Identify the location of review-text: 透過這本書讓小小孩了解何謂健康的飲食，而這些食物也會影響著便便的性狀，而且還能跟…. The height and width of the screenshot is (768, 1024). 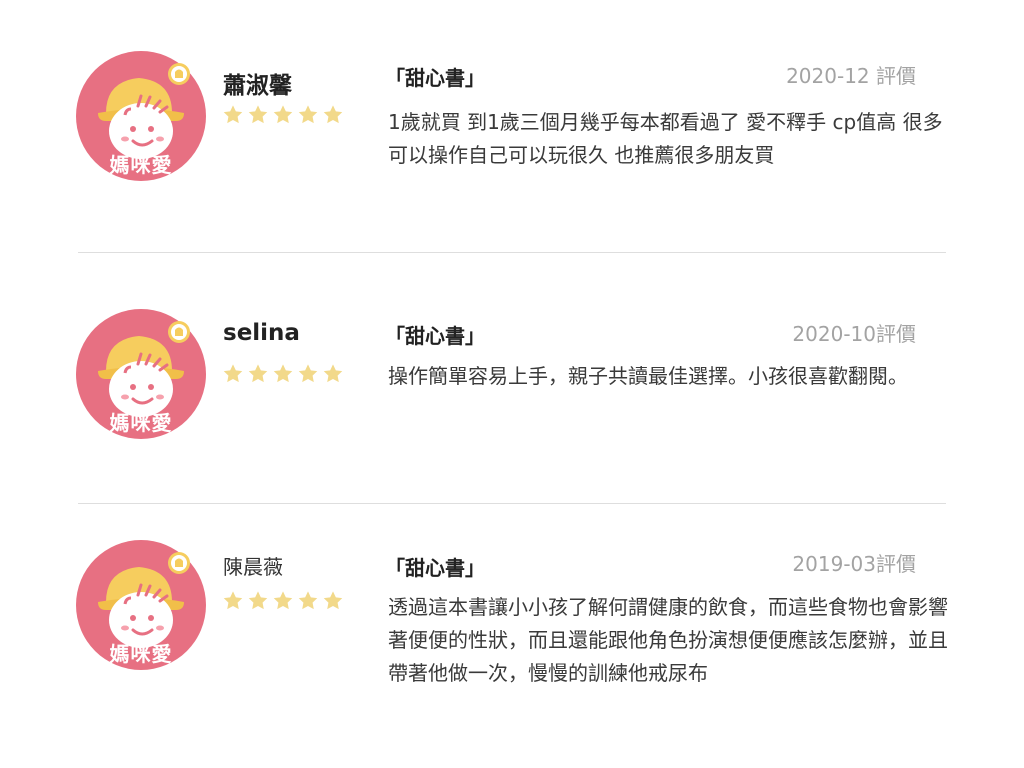
(668, 640).